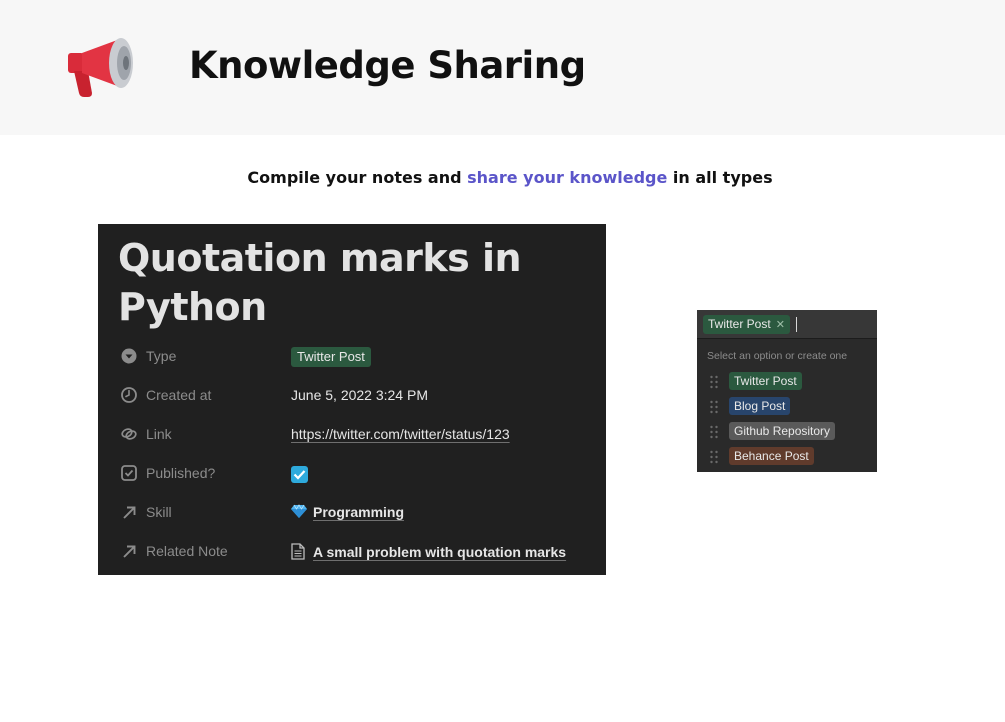 The height and width of the screenshot is (722, 1005). Describe the element at coordinates (358, 512) in the screenshot. I see `skill-link: Programming` at that location.